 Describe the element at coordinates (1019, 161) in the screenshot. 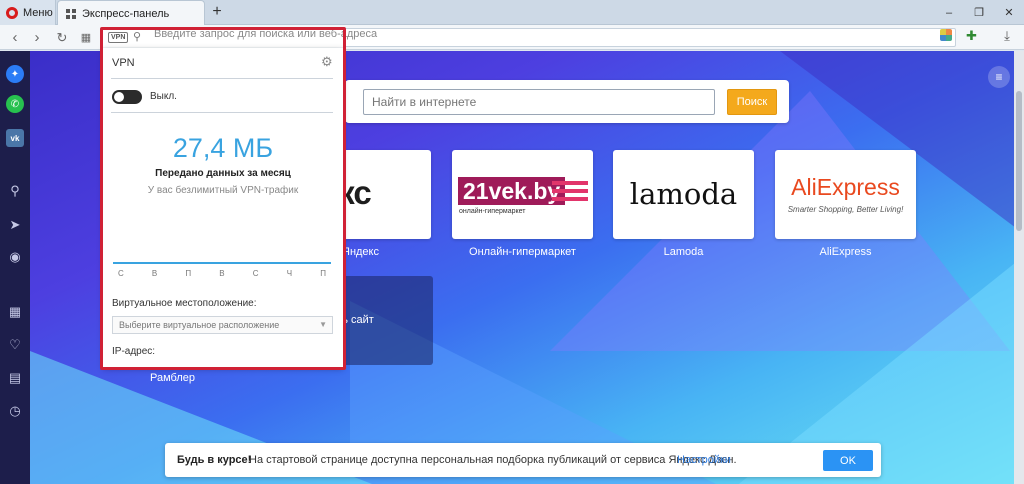

I see `scroll-thumb` at that location.